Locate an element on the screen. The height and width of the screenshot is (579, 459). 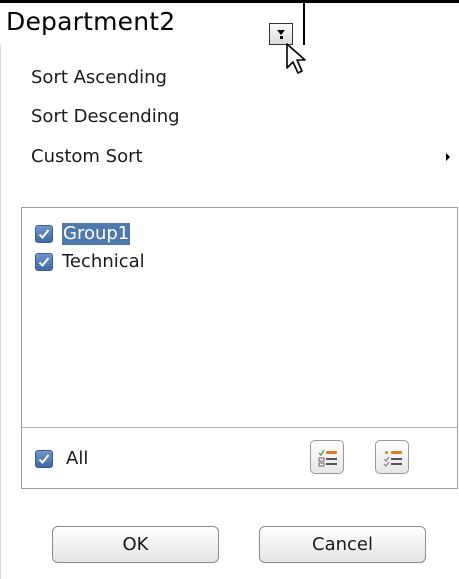
menu-item-sort-ascending: Sort Ascending is located at coordinates (99, 78).